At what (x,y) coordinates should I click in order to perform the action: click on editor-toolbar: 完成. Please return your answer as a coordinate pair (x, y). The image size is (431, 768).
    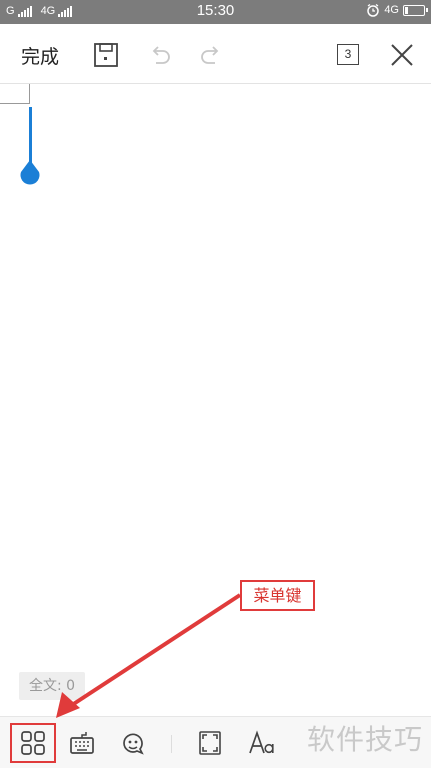
    Looking at the image, I should click on (215, 54).